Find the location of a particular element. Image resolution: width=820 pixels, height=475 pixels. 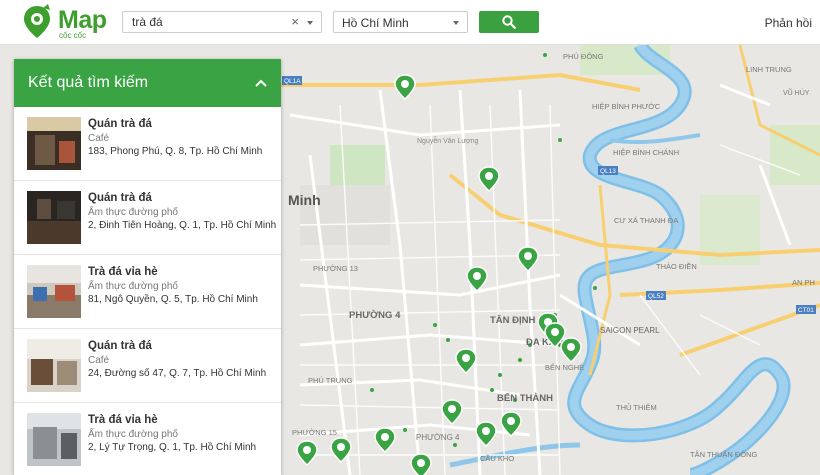

logo-subtitle: cốc cốc is located at coordinates (73, 35).